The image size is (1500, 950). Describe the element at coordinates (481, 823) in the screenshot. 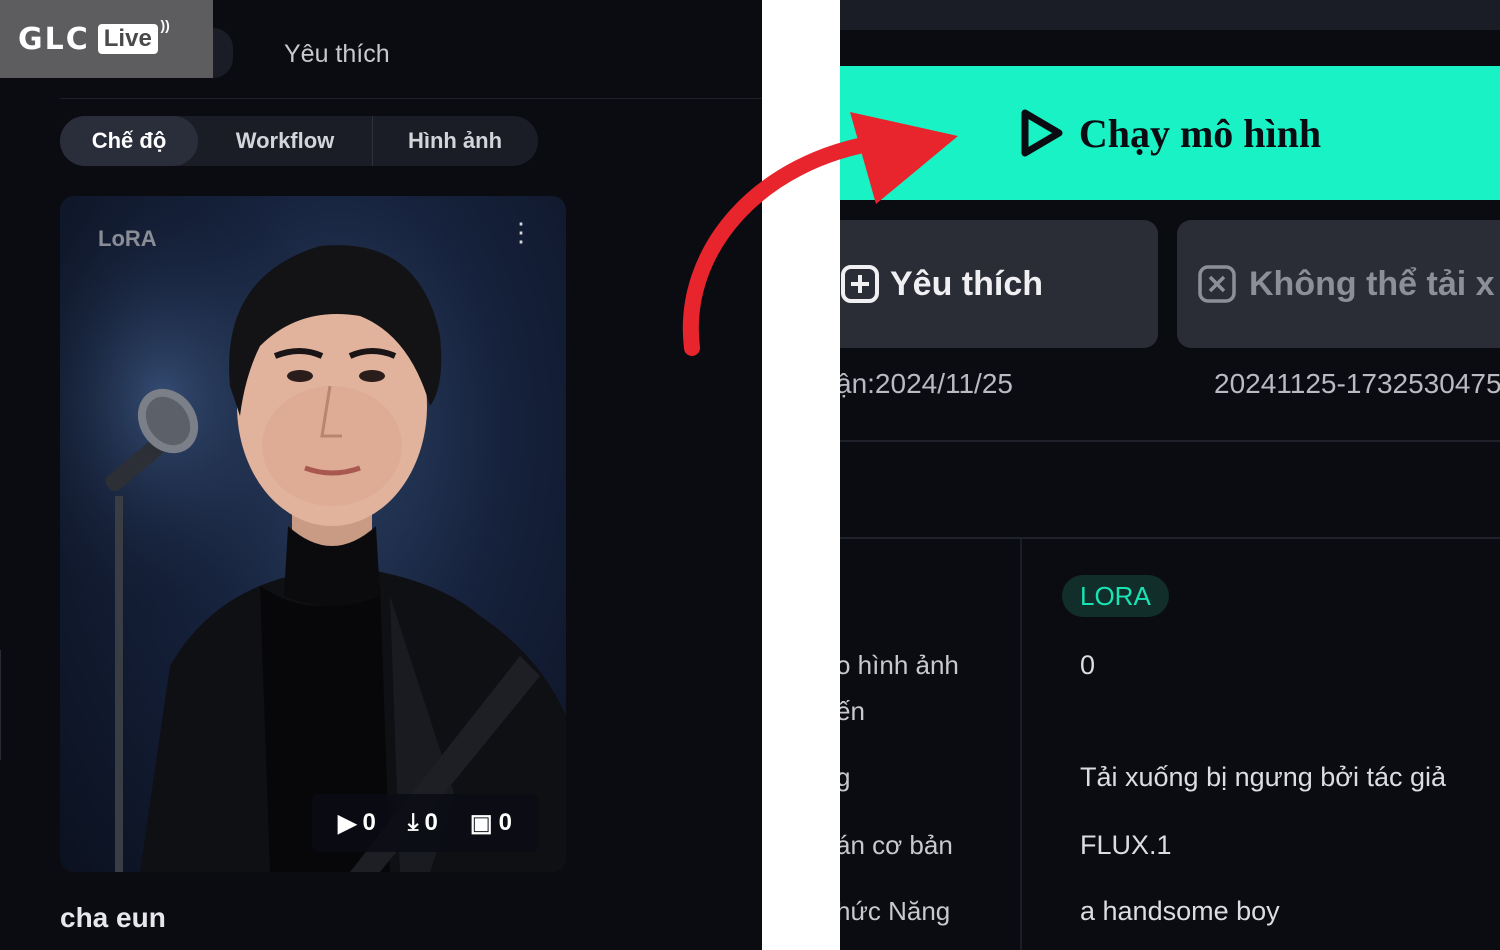

I see `image-icon: ▣` at that location.